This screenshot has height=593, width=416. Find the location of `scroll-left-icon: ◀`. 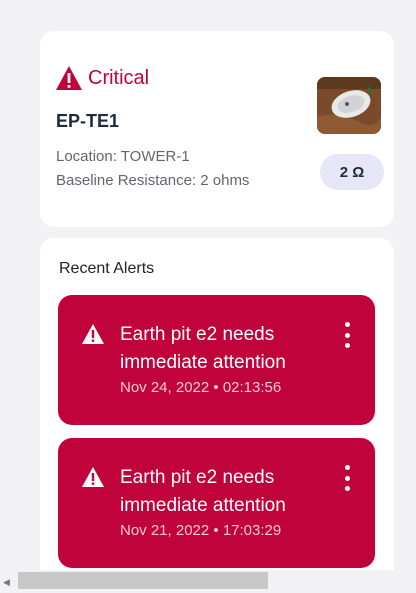

scroll-left-icon: ◀ is located at coordinates (6, 582).